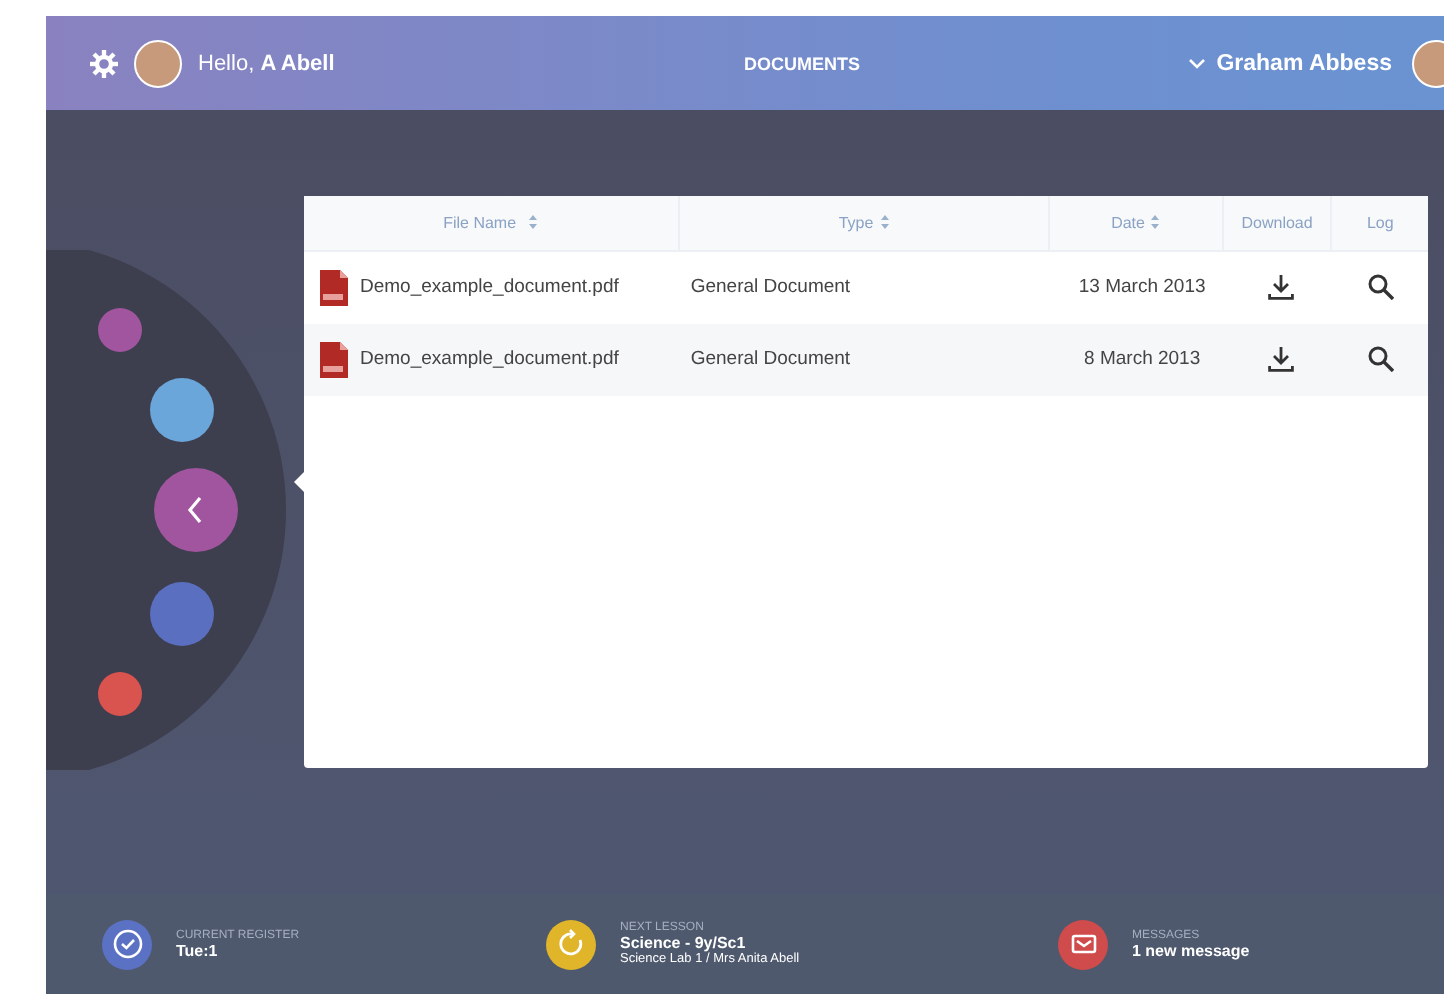  Describe the element at coordinates (1191, 950) in the screenshot. I see `footer-value: 1 new message` at that location.